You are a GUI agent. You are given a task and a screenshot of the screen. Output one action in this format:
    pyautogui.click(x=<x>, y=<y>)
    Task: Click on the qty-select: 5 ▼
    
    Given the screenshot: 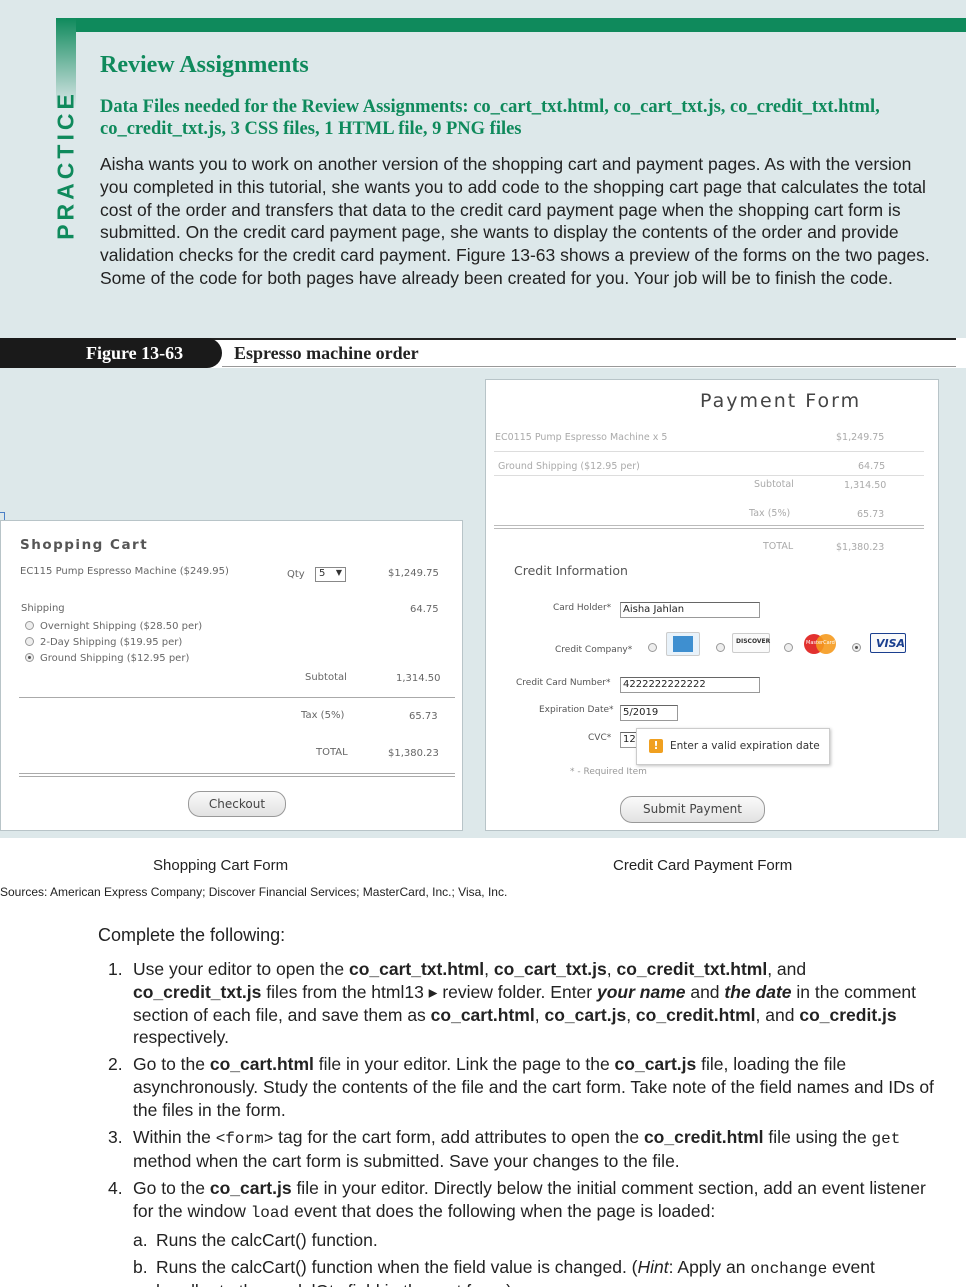 What is the action you would take?
    pyautogui.click(x=330, y=574)
    